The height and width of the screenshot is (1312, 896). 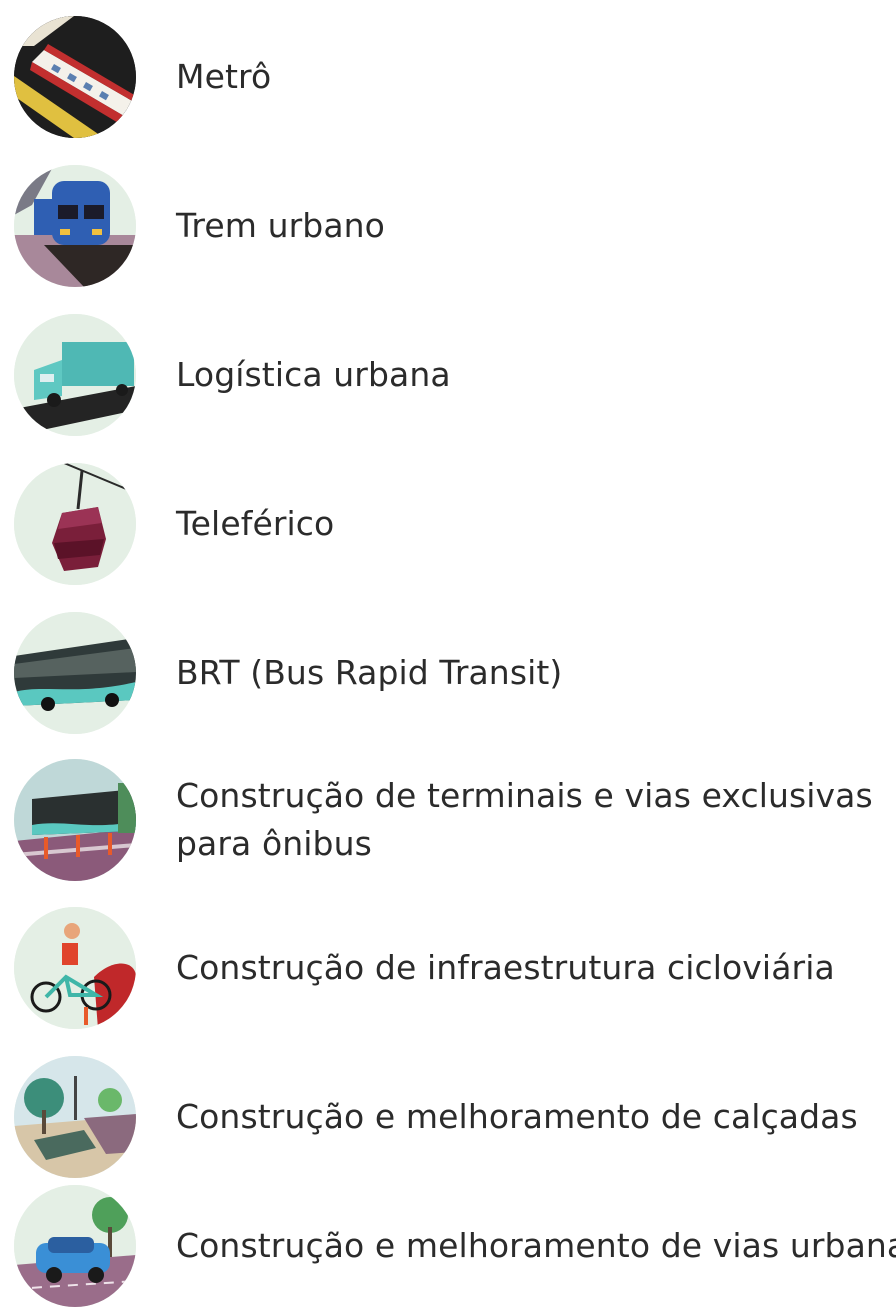 I want to click on list-item-urban-logistics: Logística urbana, so click(x=454, y=375).